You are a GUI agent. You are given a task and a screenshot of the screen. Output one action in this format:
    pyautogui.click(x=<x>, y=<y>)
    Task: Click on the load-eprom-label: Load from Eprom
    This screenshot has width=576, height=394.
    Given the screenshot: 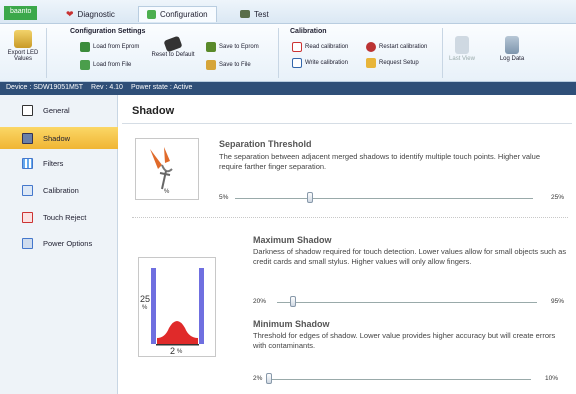 What is the action you would take?
    pyautogui.click(x=116, y=47)
    